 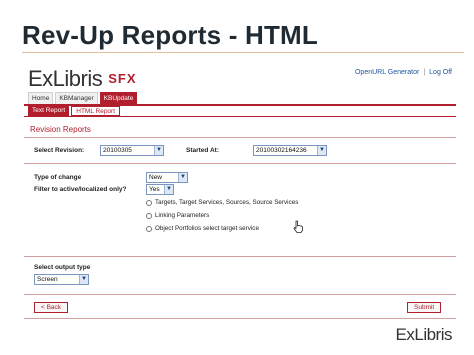 I want to click on started-at-dropdown: 20100302164236 ▼, so click(x=290, y=150).